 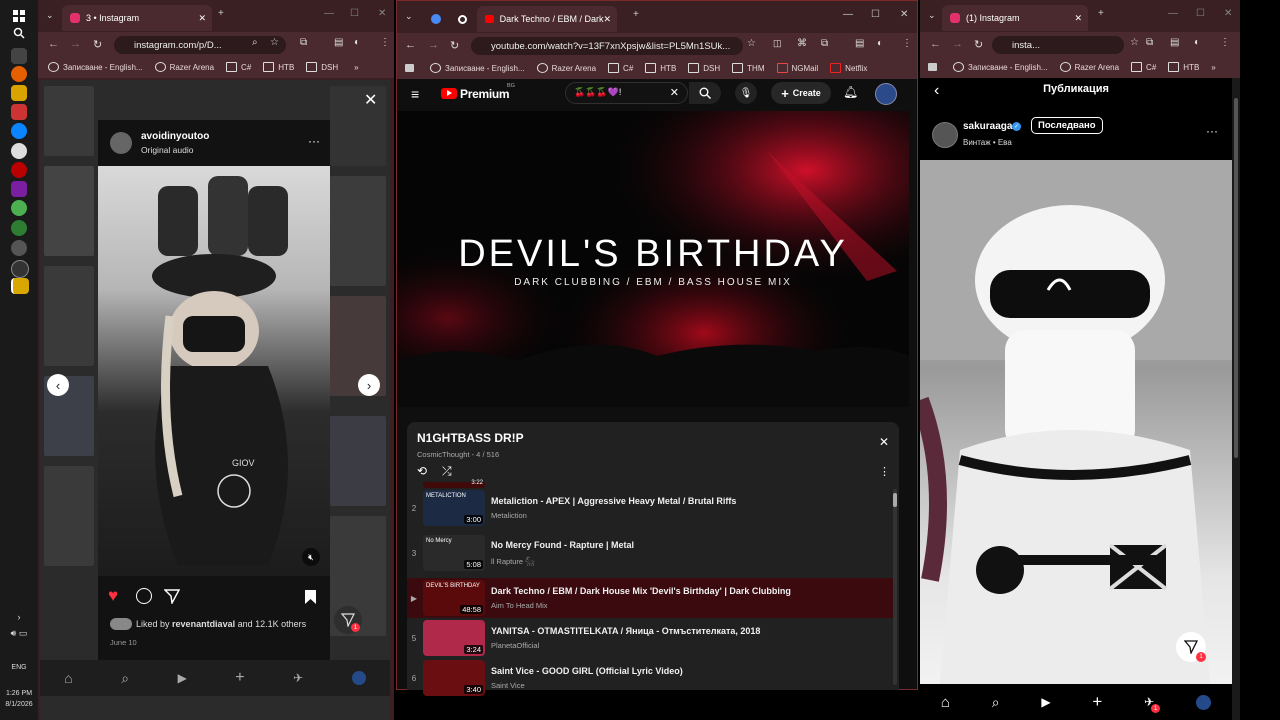 I want to click on microphone-icon: 🎙︎, so click(x=746, y=93).